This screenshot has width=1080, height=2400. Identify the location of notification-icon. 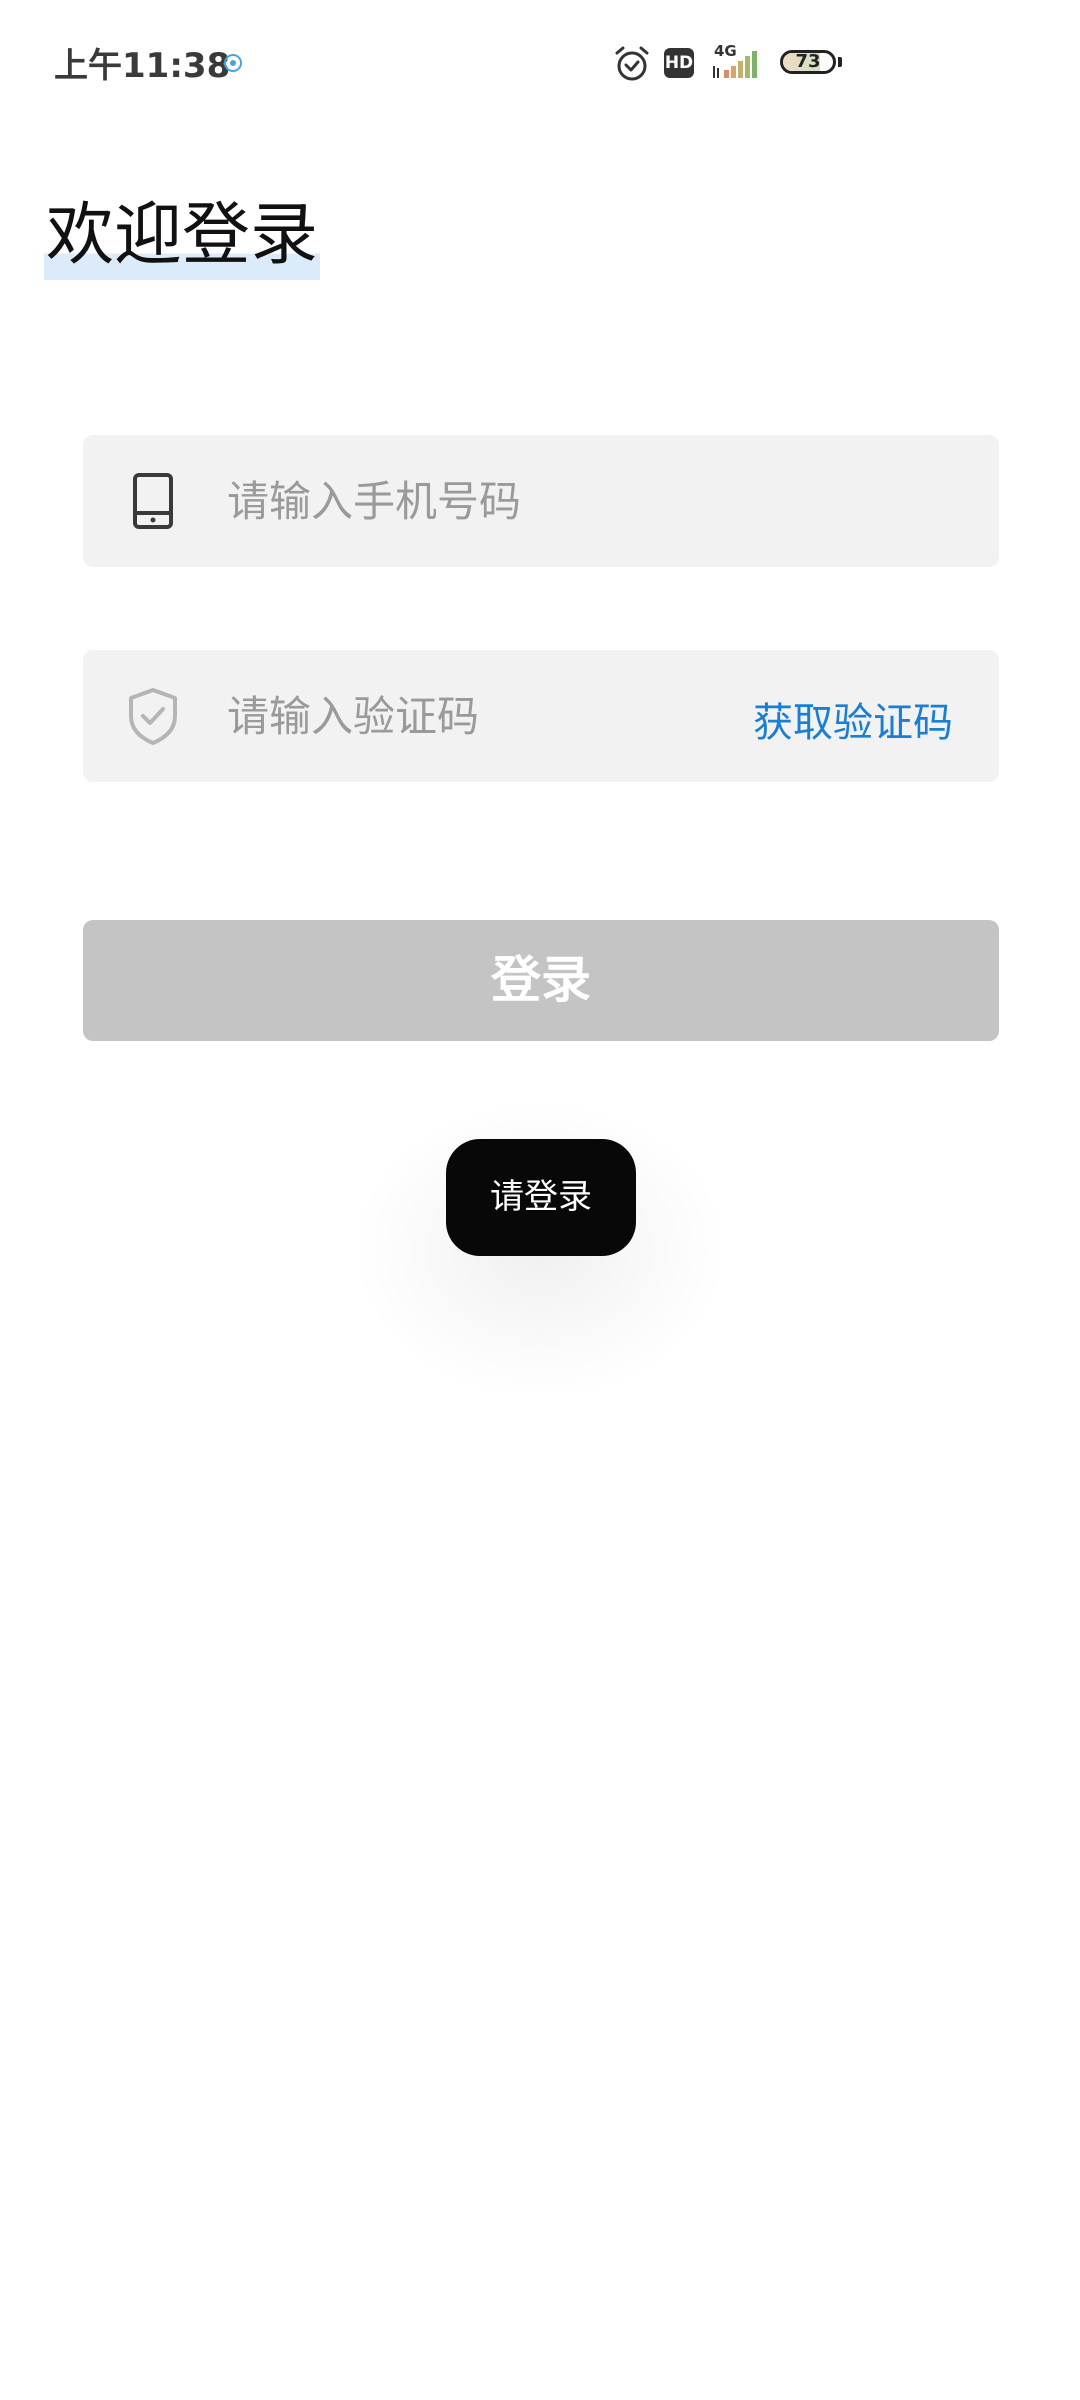
(233, 63).